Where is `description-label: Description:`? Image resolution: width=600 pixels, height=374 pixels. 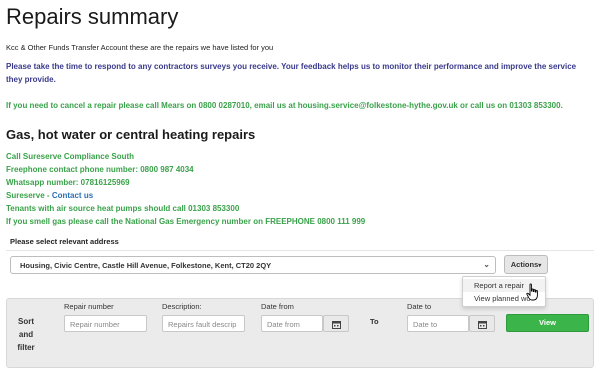
description-label: Description: is located at coordinates (182, 306).